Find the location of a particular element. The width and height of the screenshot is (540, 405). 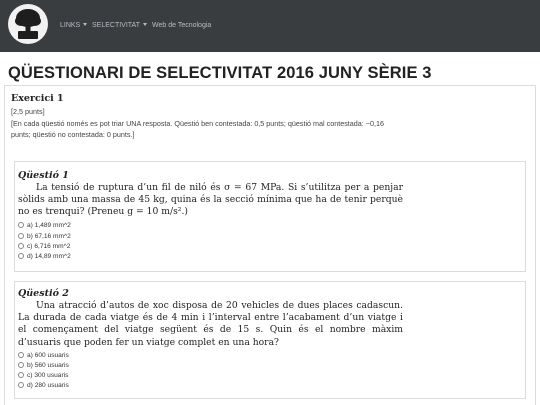

exercise-points: [2,5 punts] is located at coordinates (28, 111).